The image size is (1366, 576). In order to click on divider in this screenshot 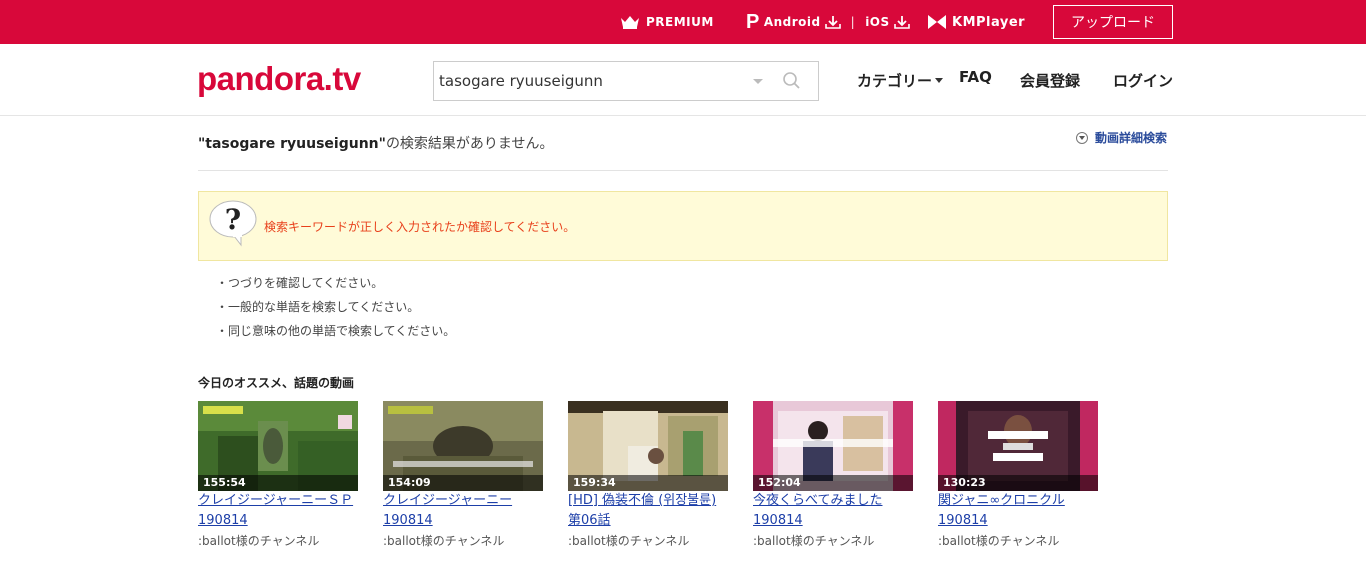, I will do `click(683, 170)`.